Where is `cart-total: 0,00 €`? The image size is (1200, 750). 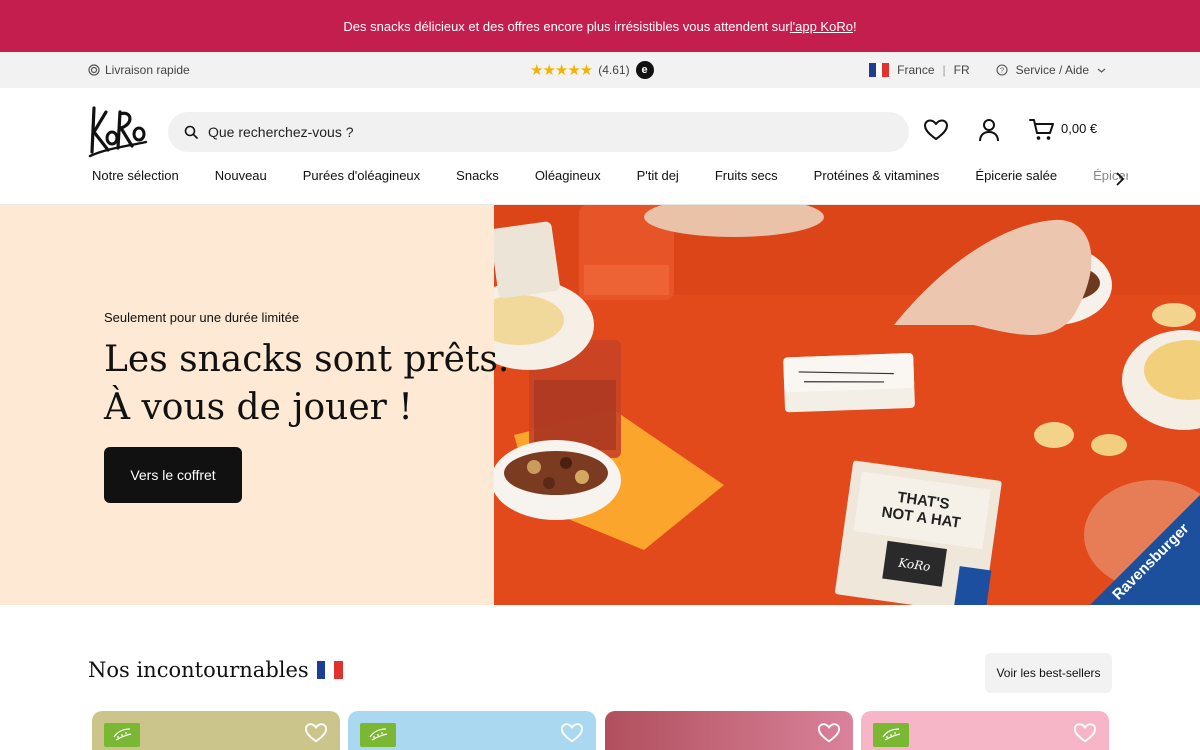
cart-total: 0,00 € is located at coordinates (1079, 128).